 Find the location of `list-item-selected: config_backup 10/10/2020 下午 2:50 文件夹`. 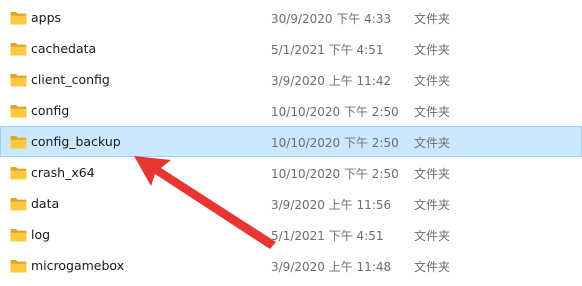

list-item-selected: config_backup 10/10/2020 下午 2:50 文件夹 is located at coordinates (291, 141).